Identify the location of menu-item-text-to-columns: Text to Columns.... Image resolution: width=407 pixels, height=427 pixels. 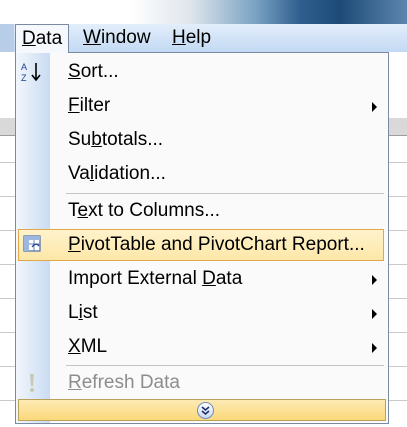
(202, 211).